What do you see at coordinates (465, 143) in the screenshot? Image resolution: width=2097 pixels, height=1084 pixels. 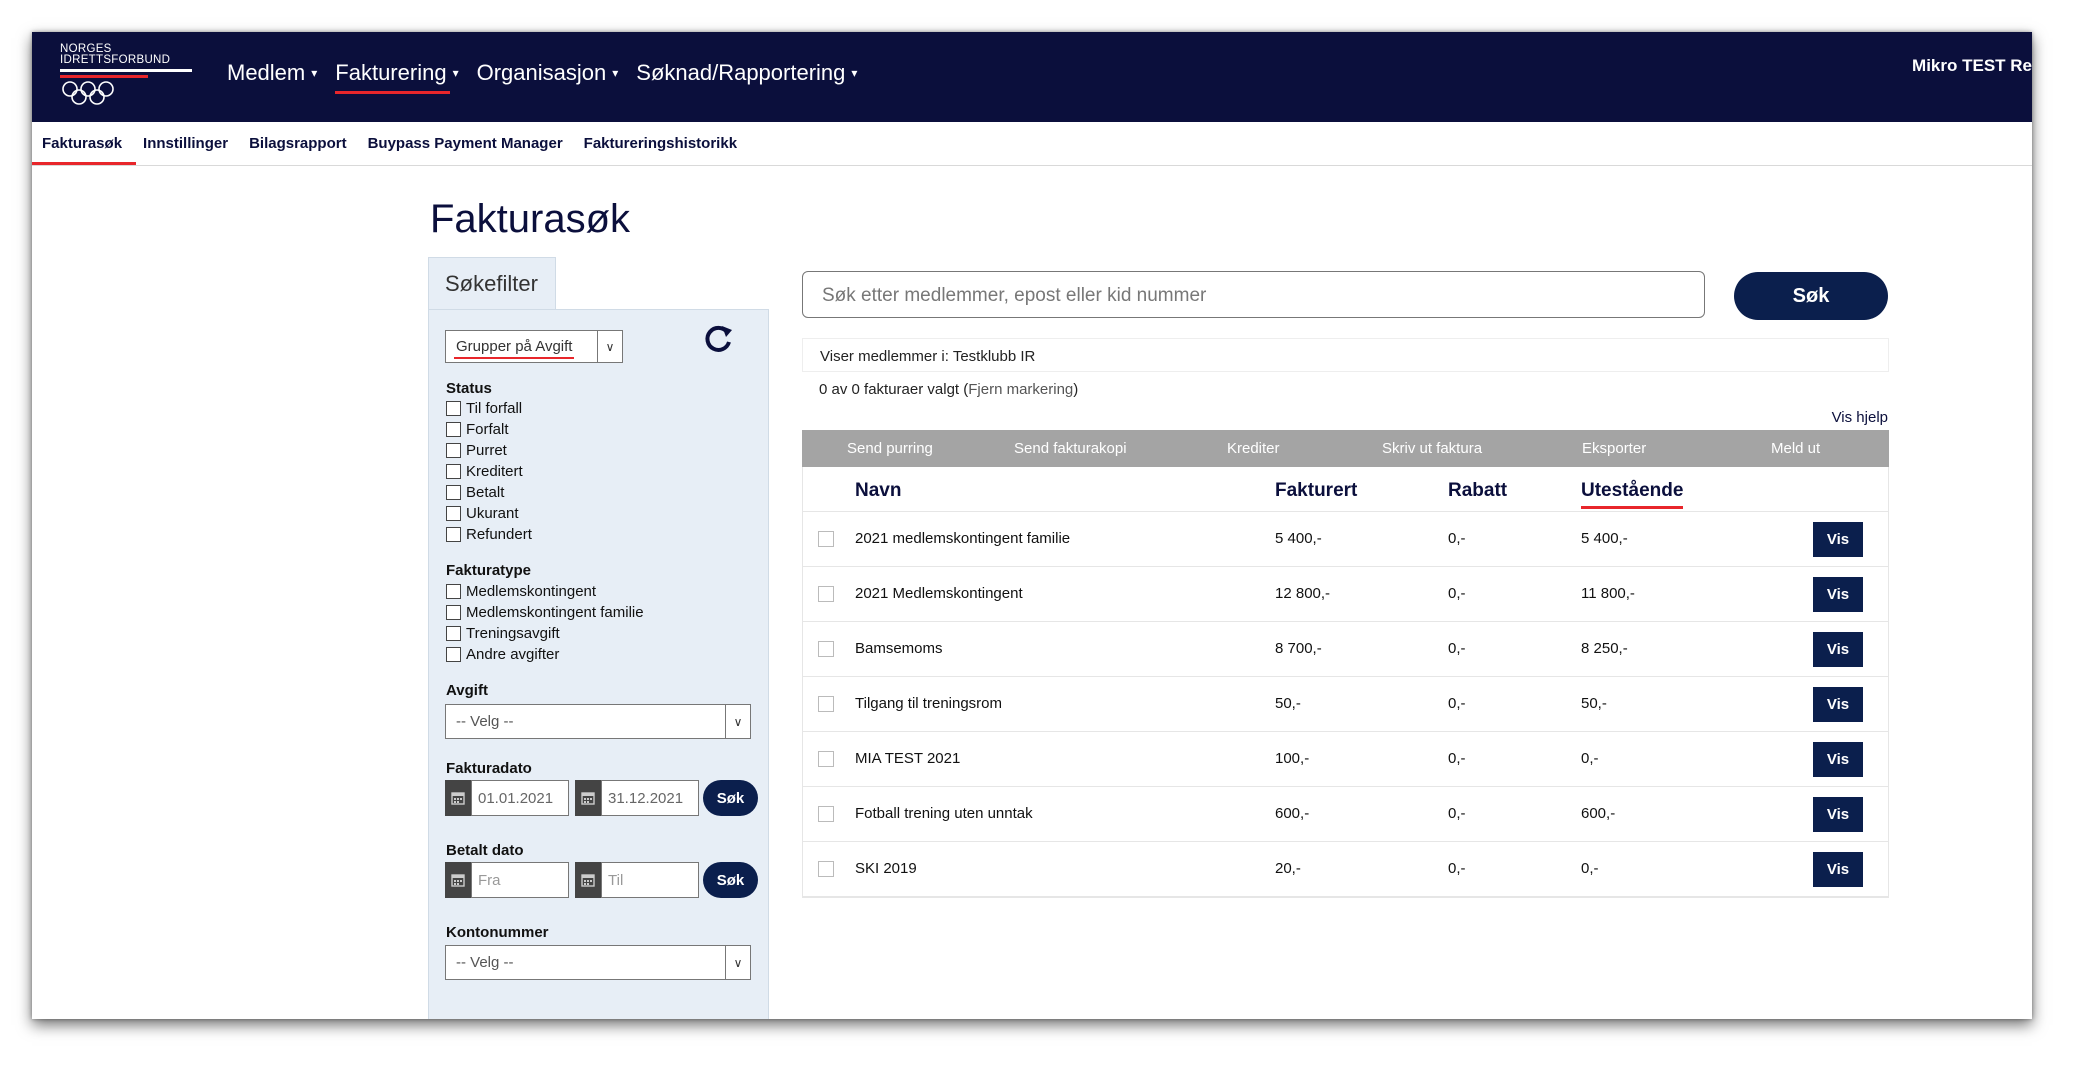 I see `tab-buypass-payment-manager: Buypass Payment Manager` at bounding box center [465, 143].